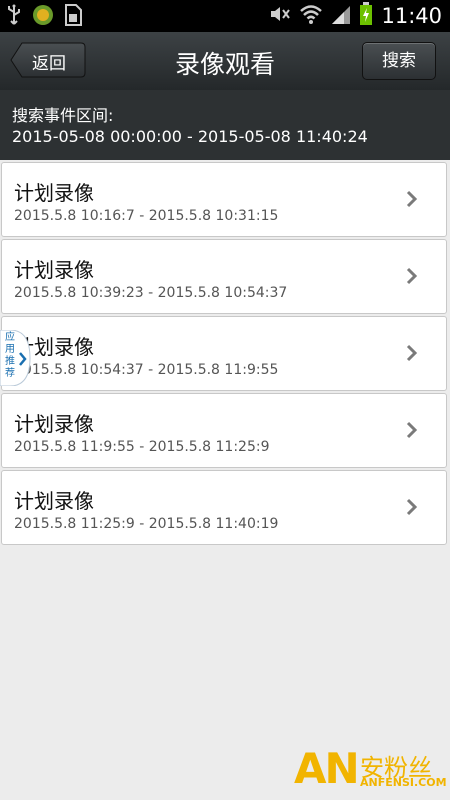  Describe the element at coordinates (146, 216) in the screenshot. I see `recording-time-range: 2015.5.8 10:16:7 - 2015.5.8 10:31:15` at that location.